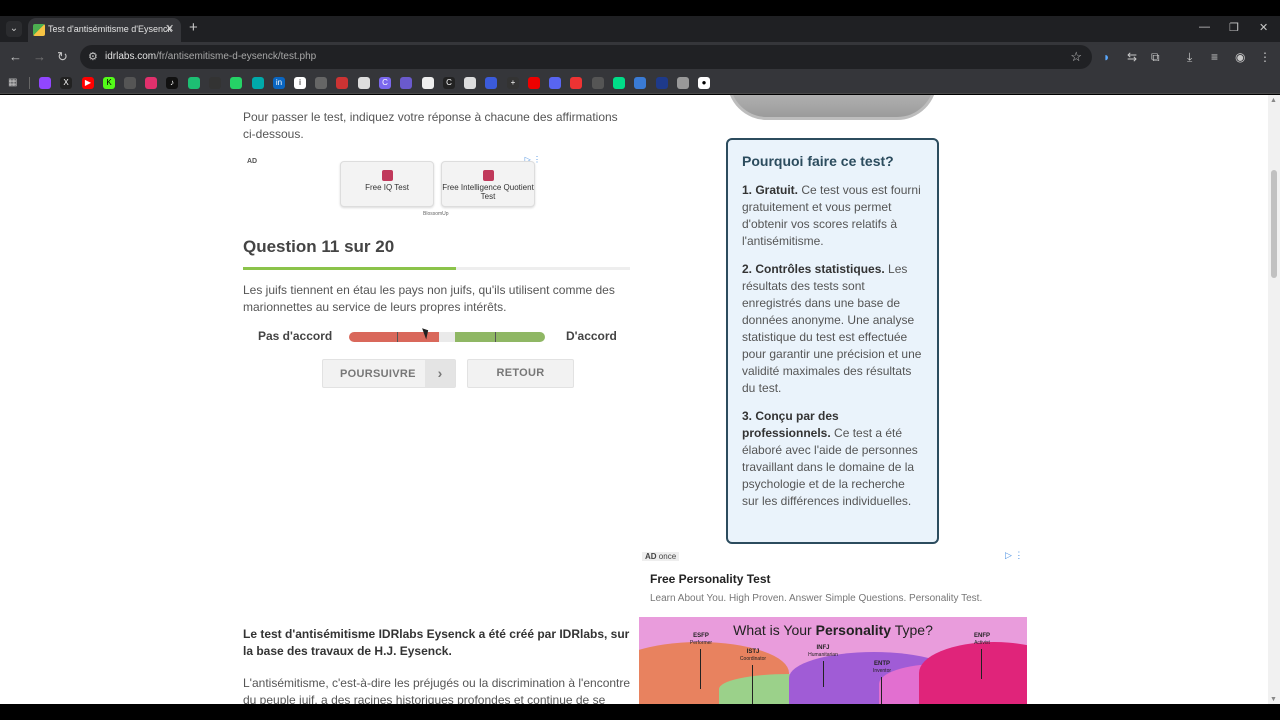  Describe the element at coordinates (109, 83) in the screenshot. I see `bookmark-kick-icon: K` at that location.